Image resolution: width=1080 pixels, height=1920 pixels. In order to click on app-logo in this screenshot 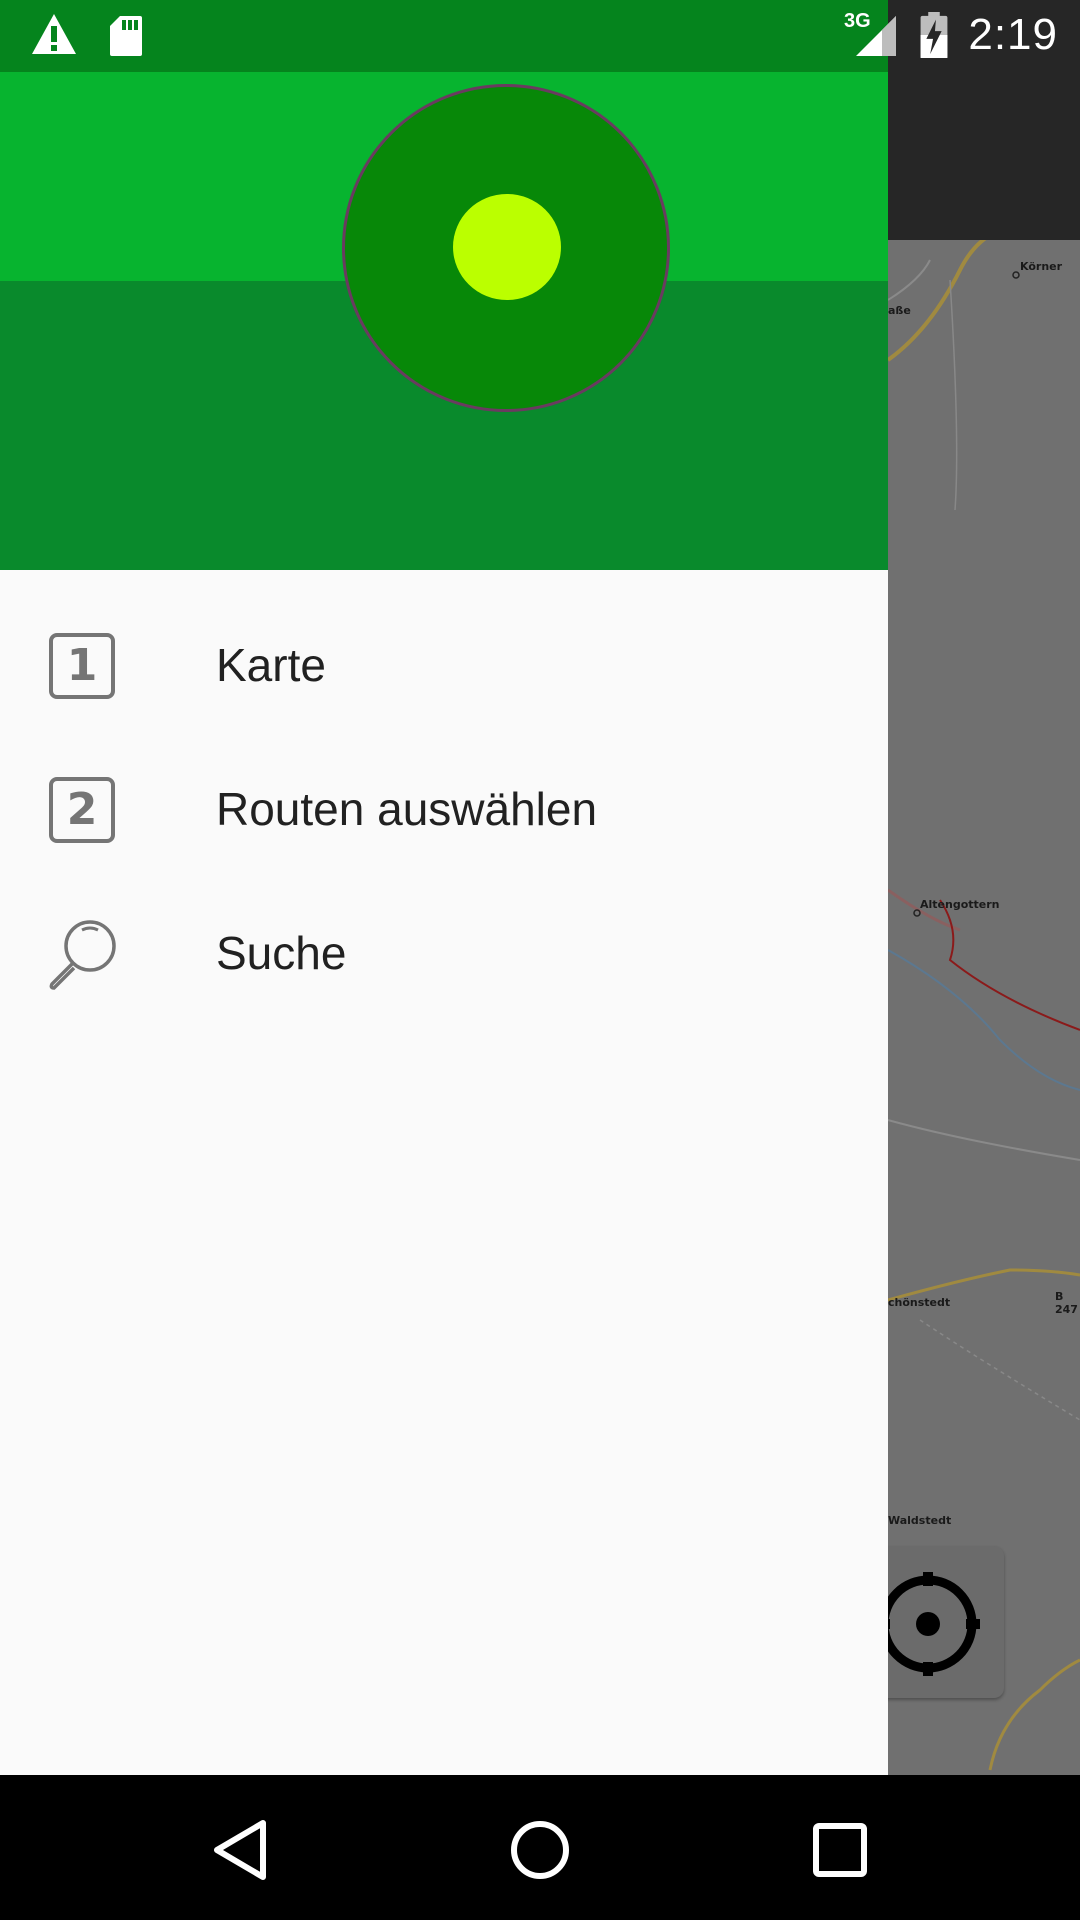, I will do `click(506, 248)`.